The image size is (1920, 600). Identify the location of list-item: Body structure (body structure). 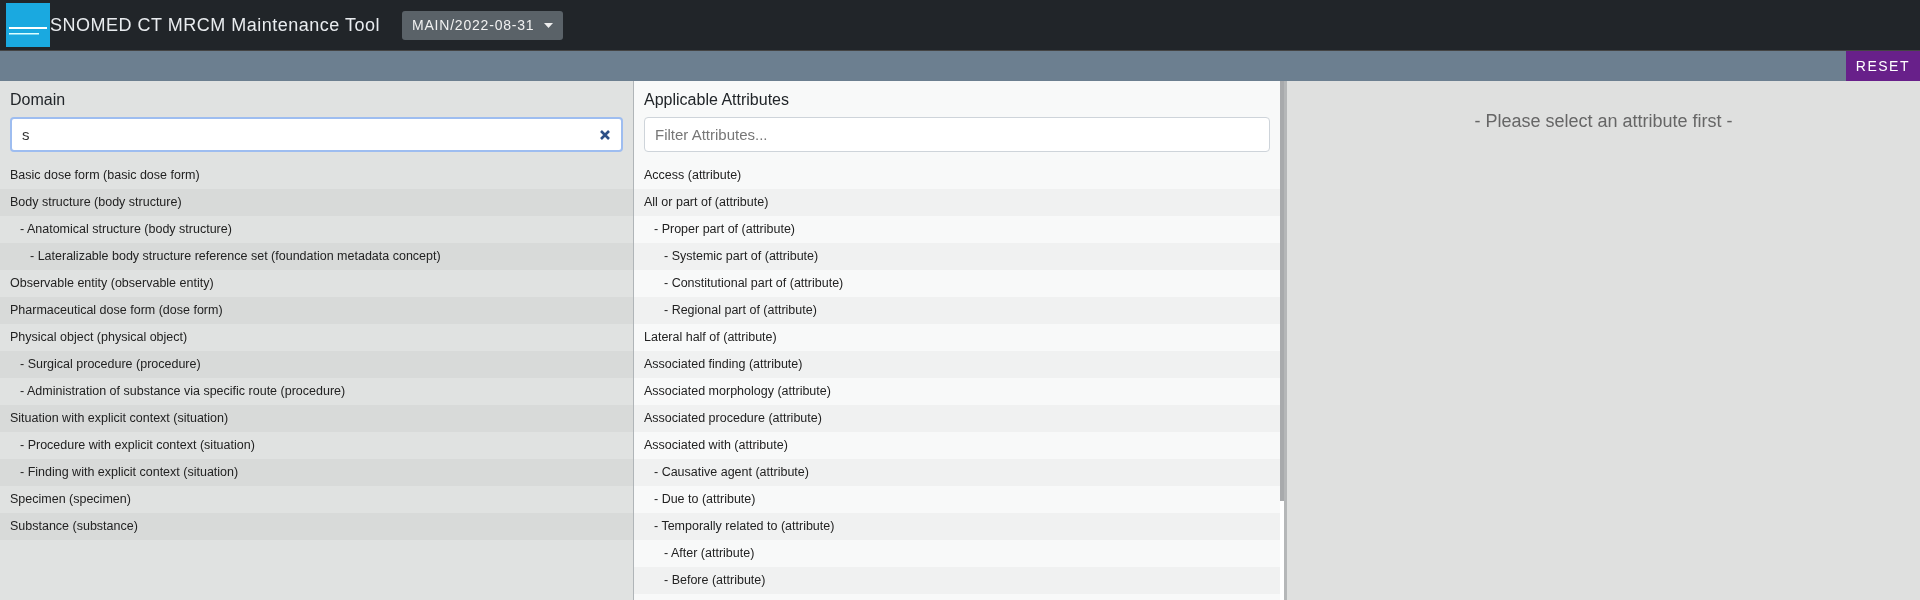
(316, 202).